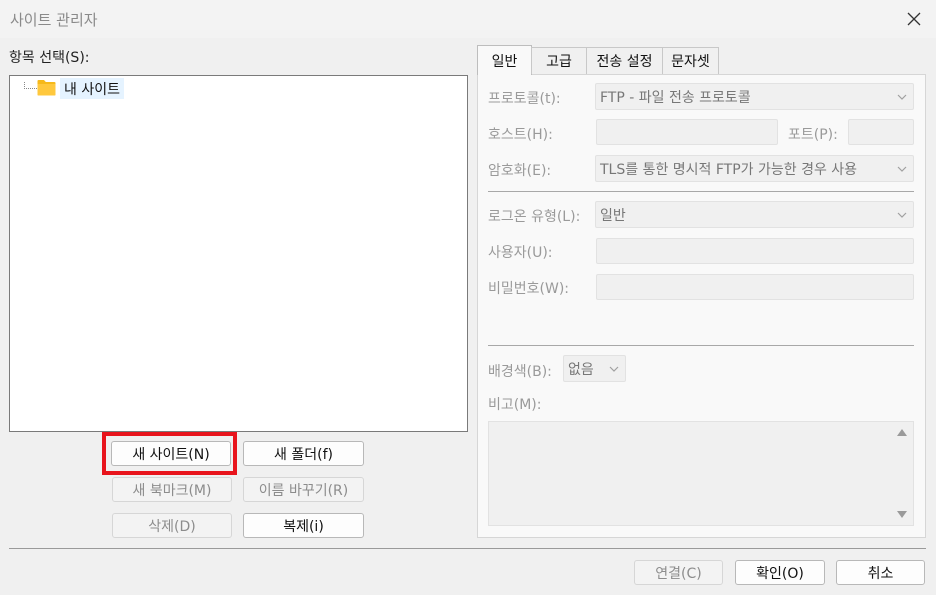 The height and width of the screenshot is (595, 936). I want to click on scroll-up-icon, so click(902, 432).